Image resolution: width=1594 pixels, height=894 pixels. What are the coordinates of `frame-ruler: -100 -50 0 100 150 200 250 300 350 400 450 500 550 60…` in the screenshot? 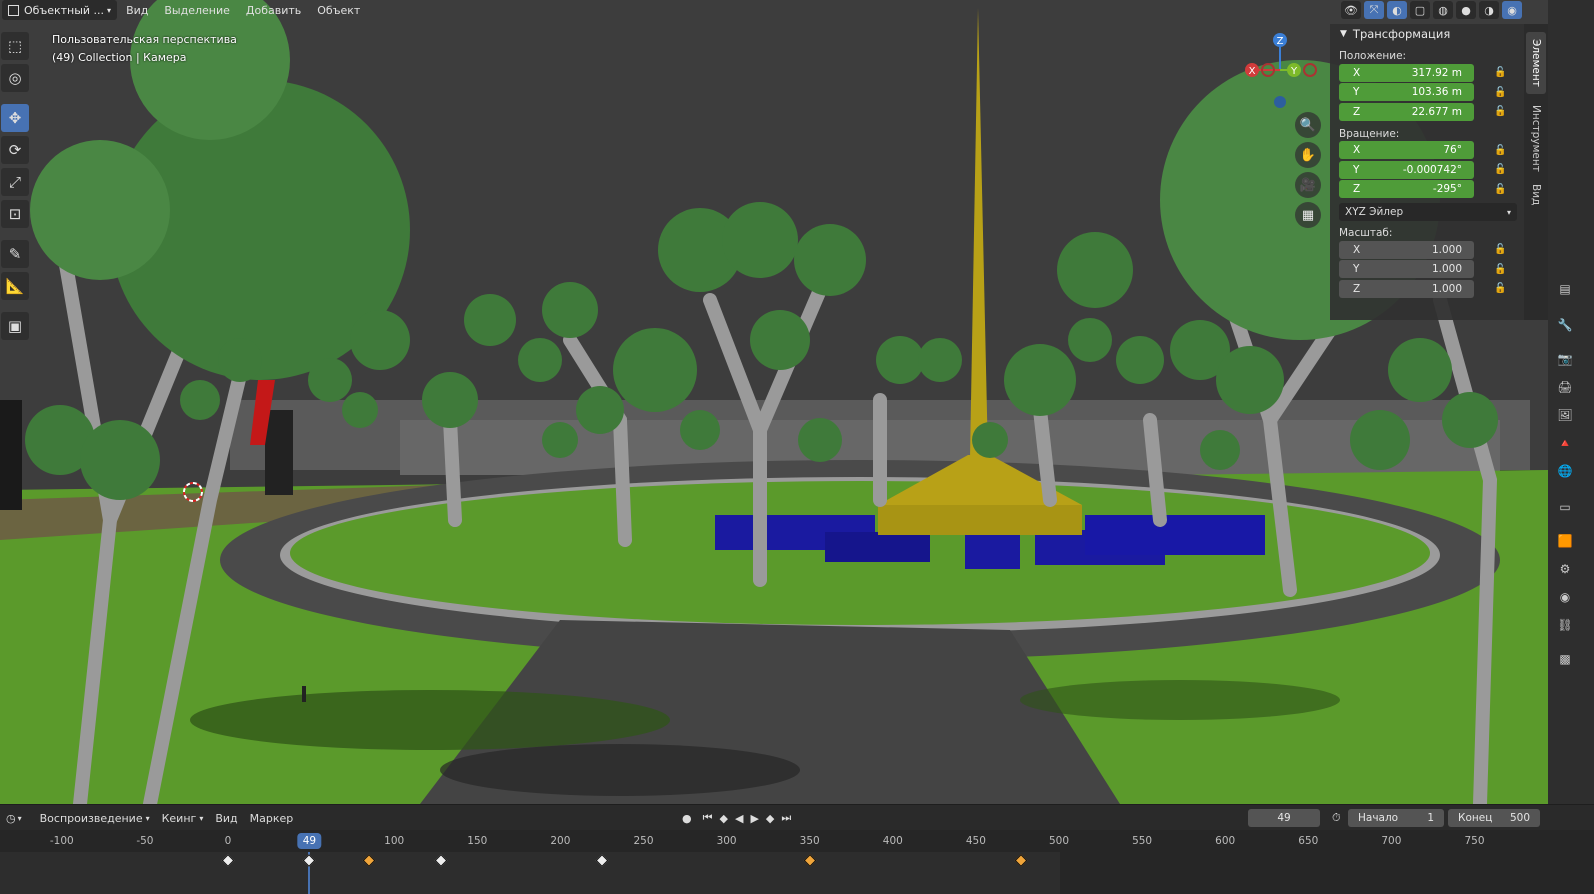 It's located at (797, 841).